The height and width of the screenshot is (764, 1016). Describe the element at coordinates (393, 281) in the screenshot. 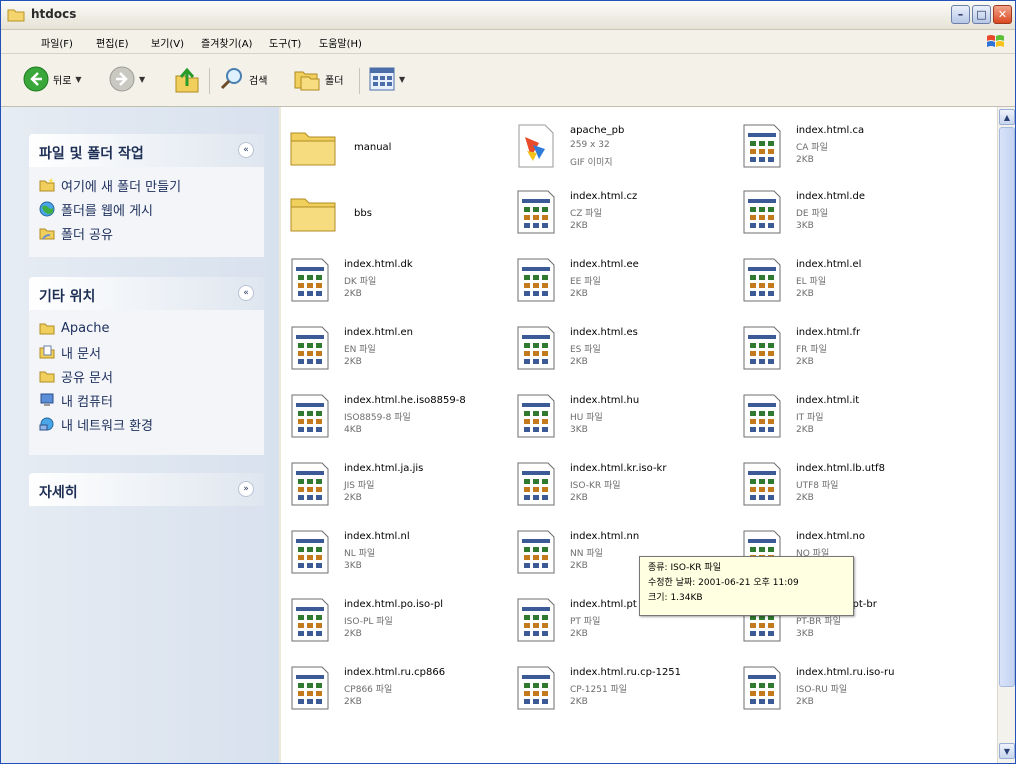

I see `file-item: index.html.dk DK 파일 2KB` at that location.